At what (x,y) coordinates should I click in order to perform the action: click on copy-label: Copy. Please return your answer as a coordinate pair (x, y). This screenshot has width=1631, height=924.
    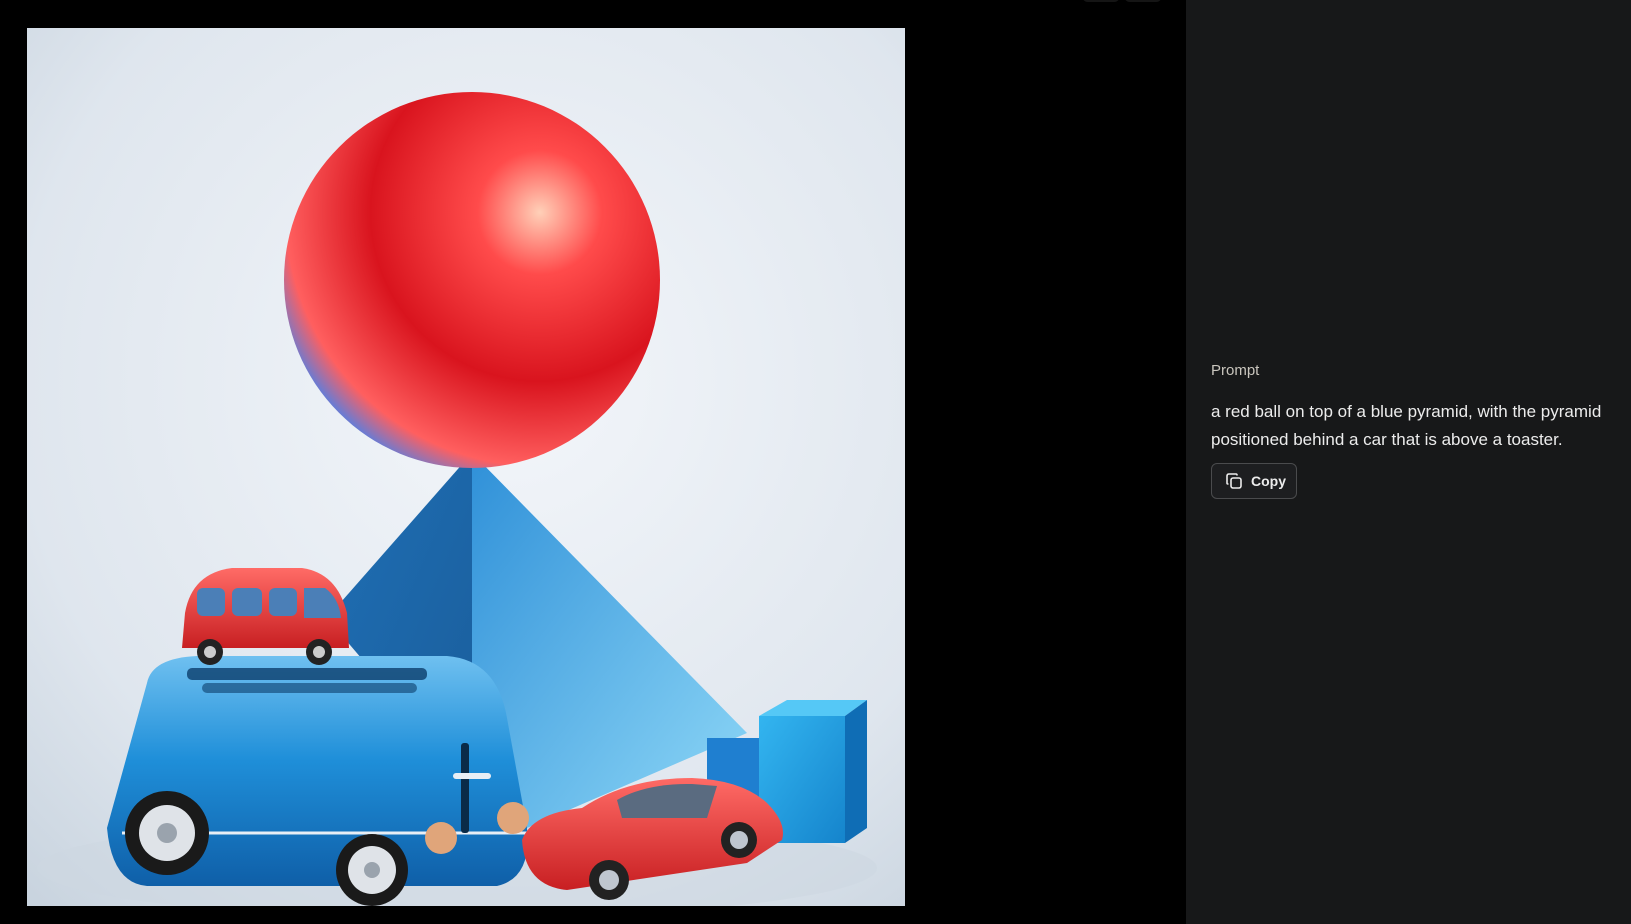
    Looking at the image, I should click on (1268, 481).